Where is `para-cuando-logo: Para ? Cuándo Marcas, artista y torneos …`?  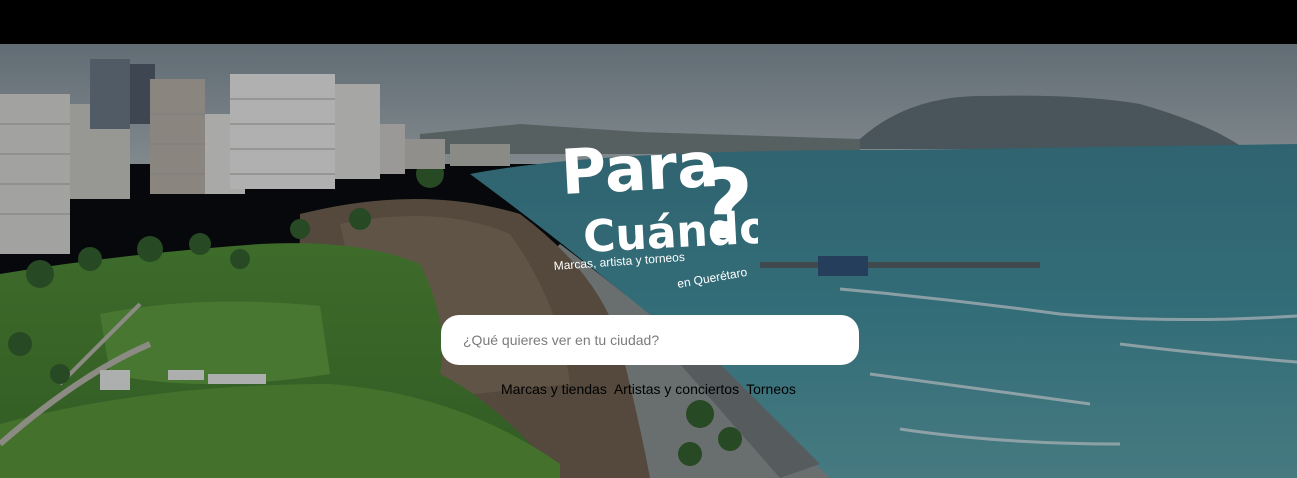
para-cuando-logo: Para ? Cuándo Marcas, artista y torneos … is located at coordinates (655, 209).